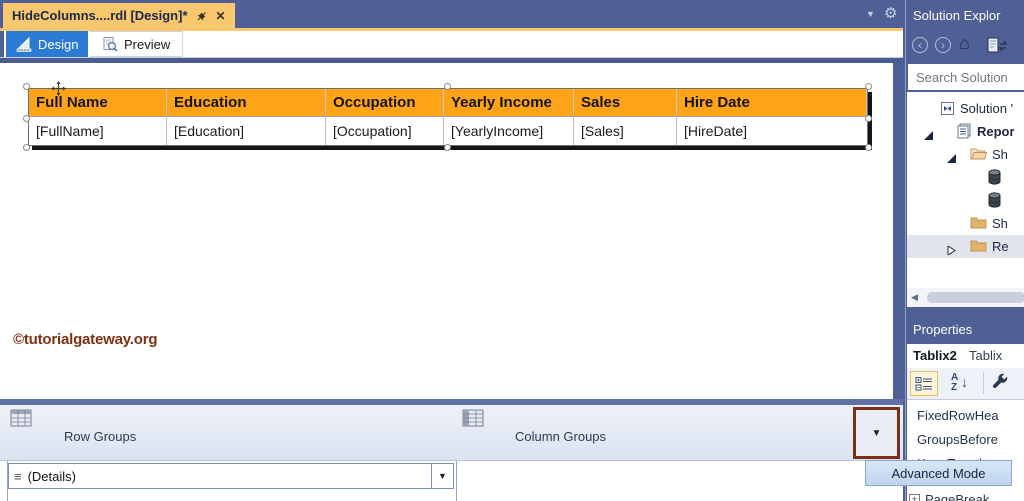  What do you see at coordinates (231, 476) in the screenshot?
I see `details-group-item: ≡ (Details) ▼` at bounding box center [231, 476].